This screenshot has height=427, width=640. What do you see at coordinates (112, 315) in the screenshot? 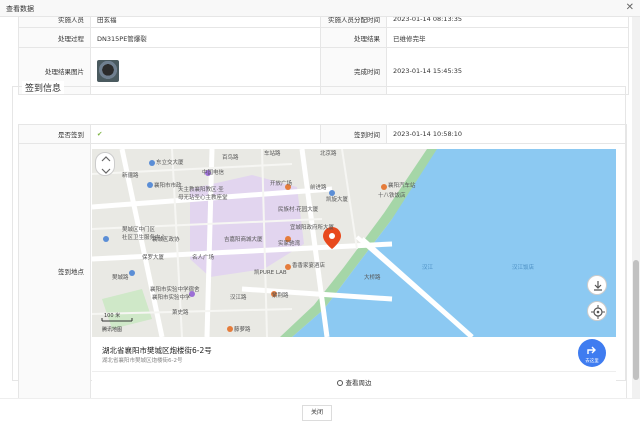
I see `map-scale-text: 100 米` at bounding box center [112, 315].